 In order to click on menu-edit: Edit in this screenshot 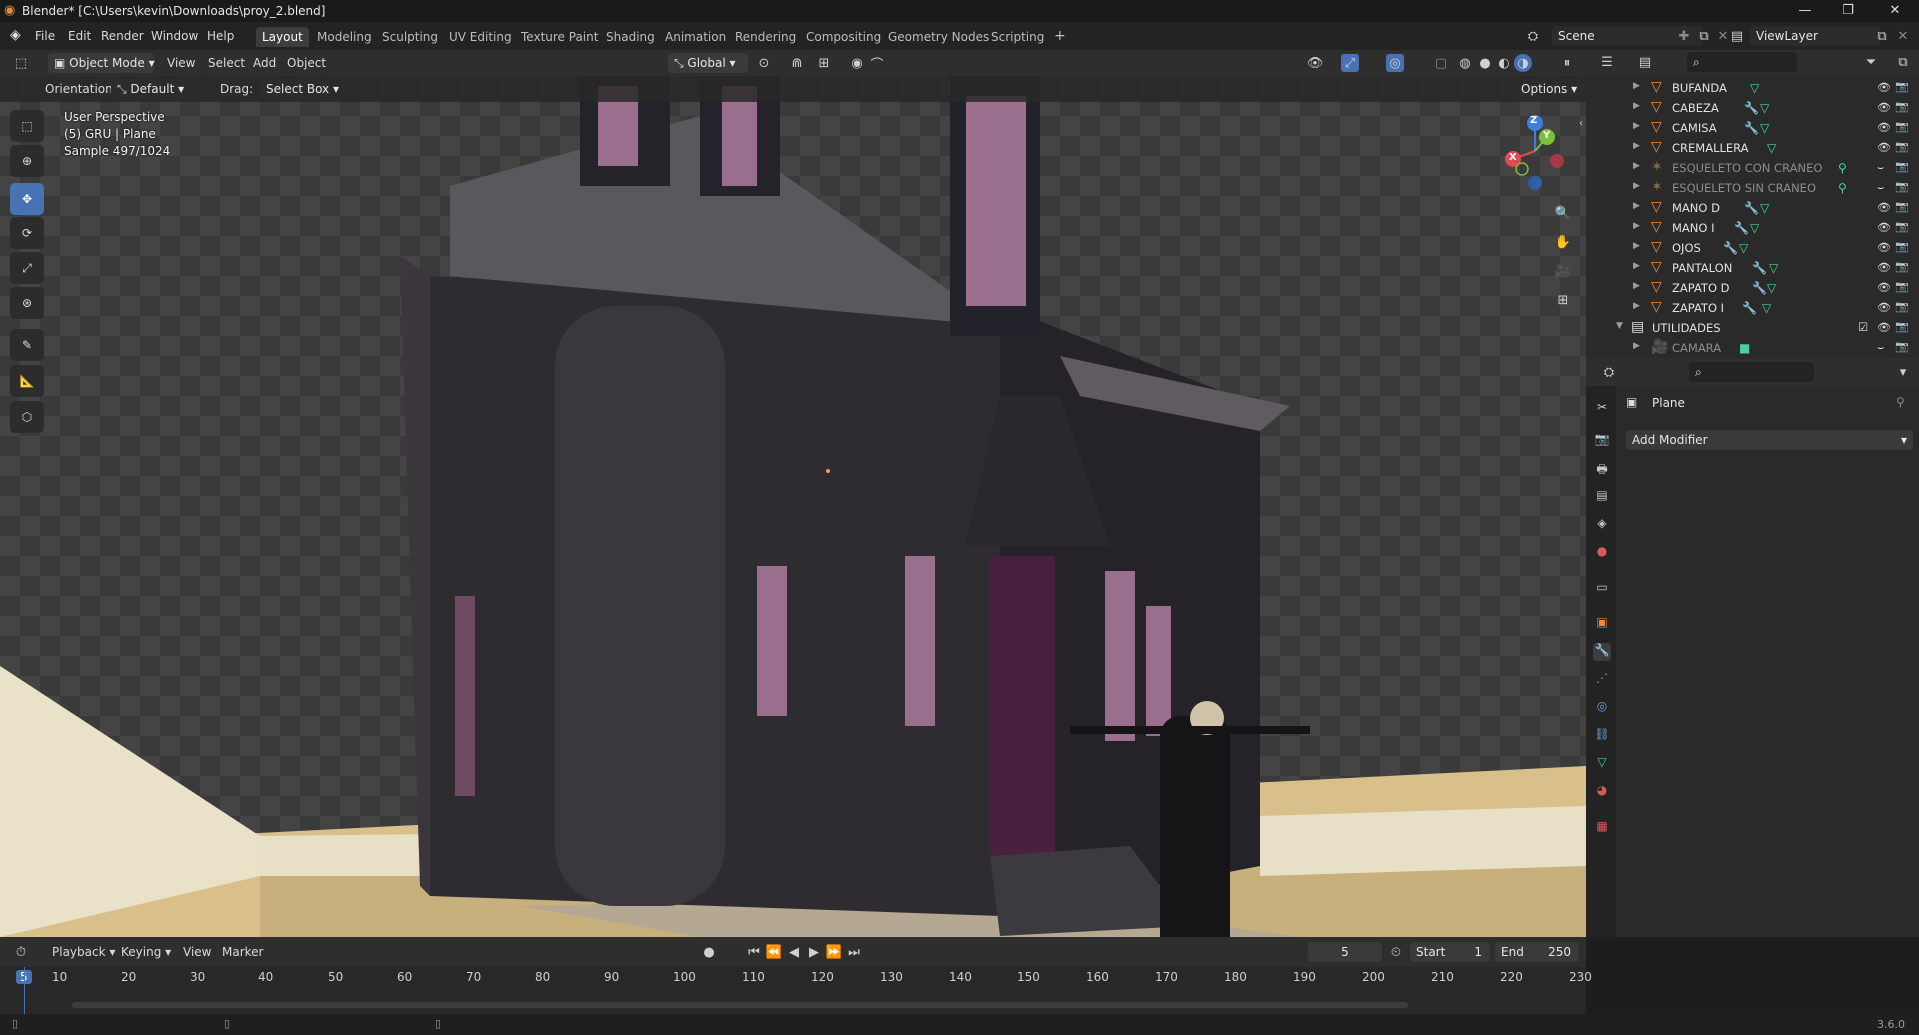, I will do `click(79, 36)`.